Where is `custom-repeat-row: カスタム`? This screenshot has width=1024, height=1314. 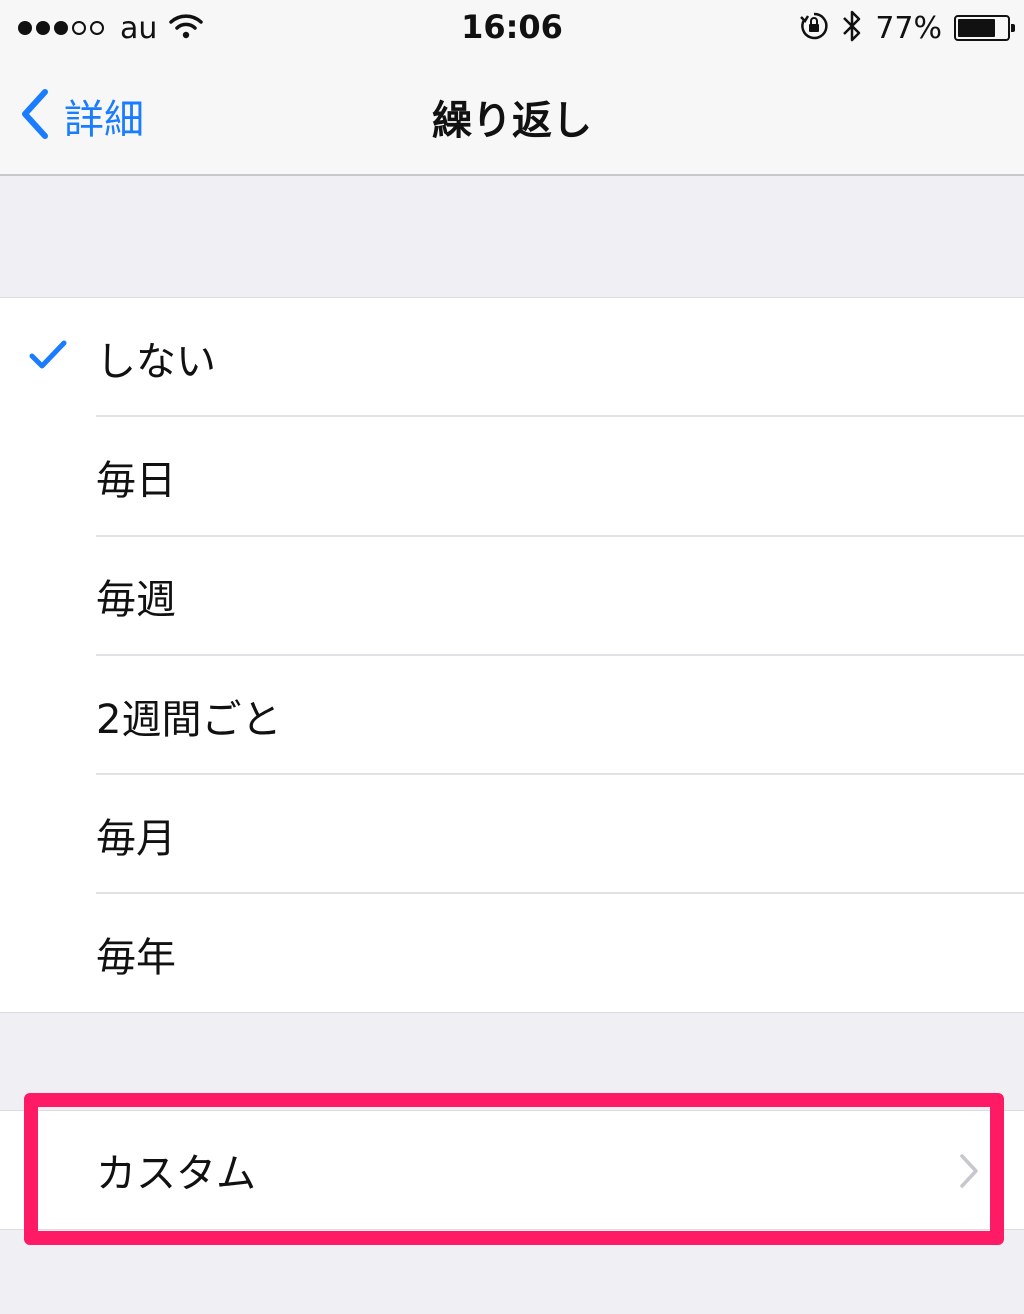 custom-repeat-row: カスタム is located at coordinates (512, 1170).